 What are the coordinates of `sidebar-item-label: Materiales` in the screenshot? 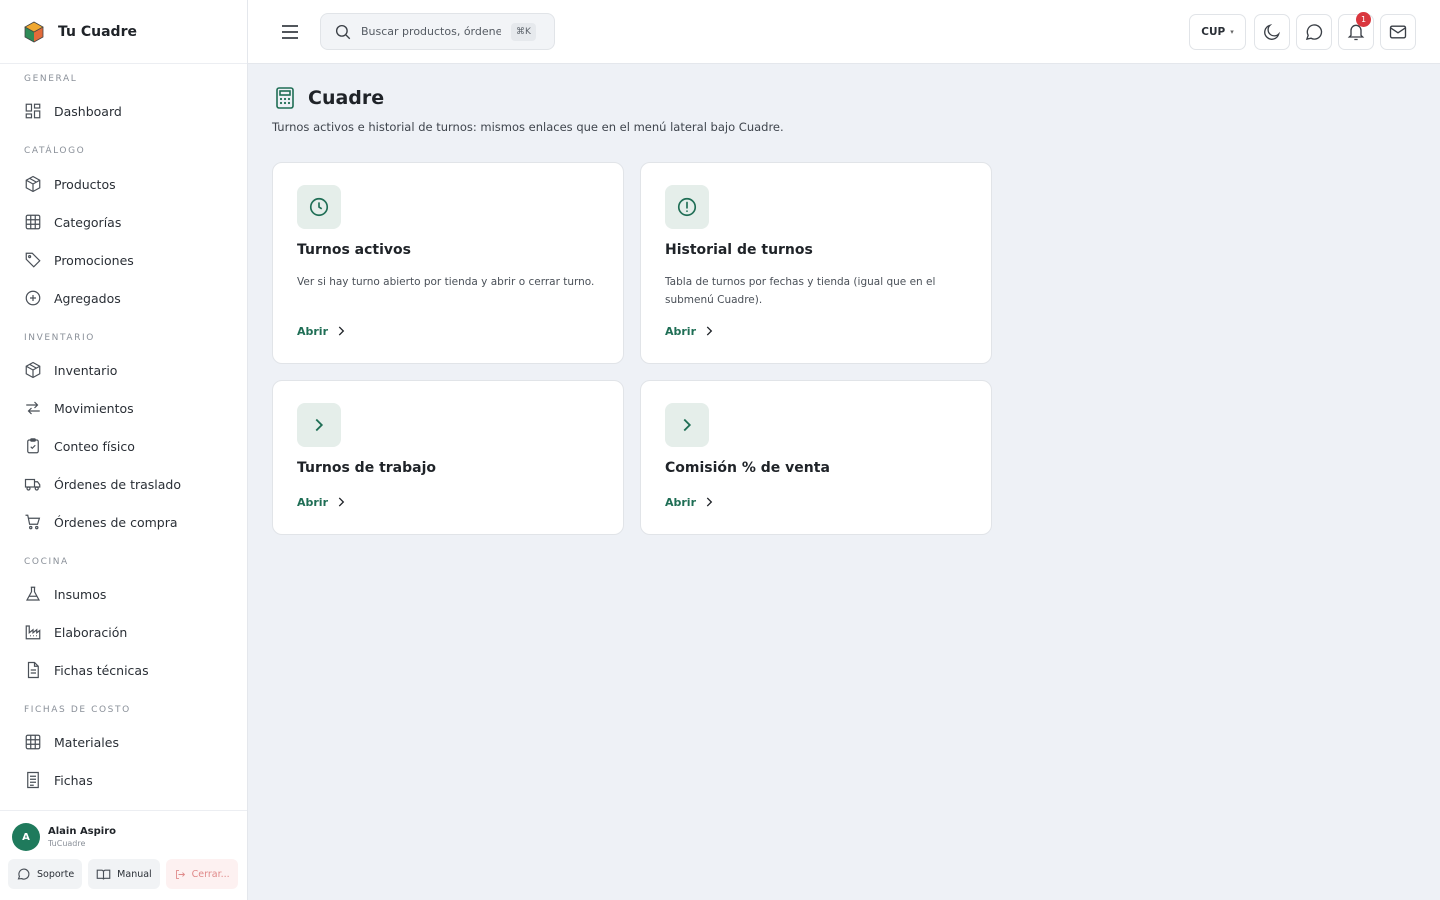 It's located at (86, 742).